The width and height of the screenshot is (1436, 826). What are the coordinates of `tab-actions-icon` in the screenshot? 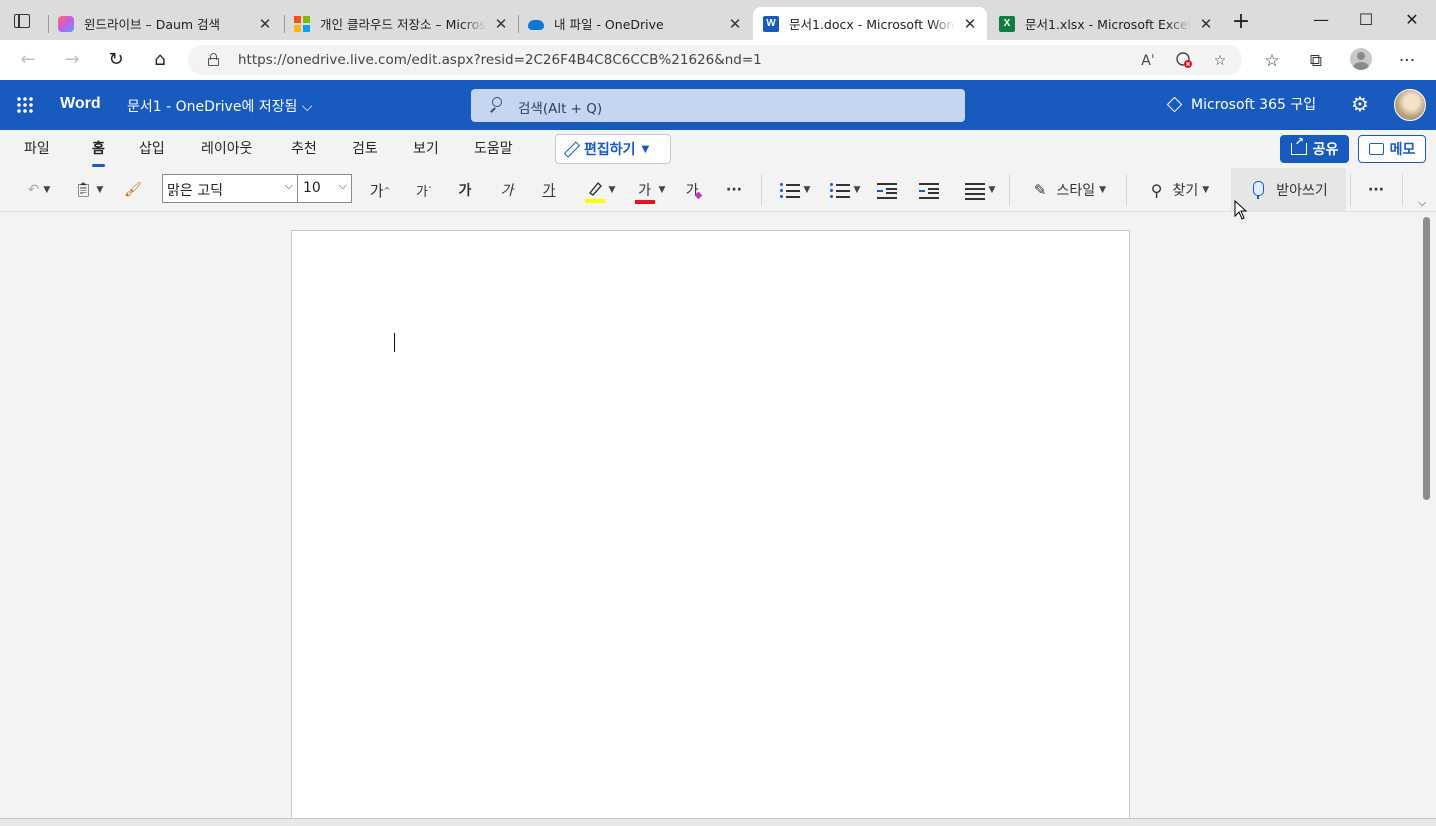 It's located at (22, 21).